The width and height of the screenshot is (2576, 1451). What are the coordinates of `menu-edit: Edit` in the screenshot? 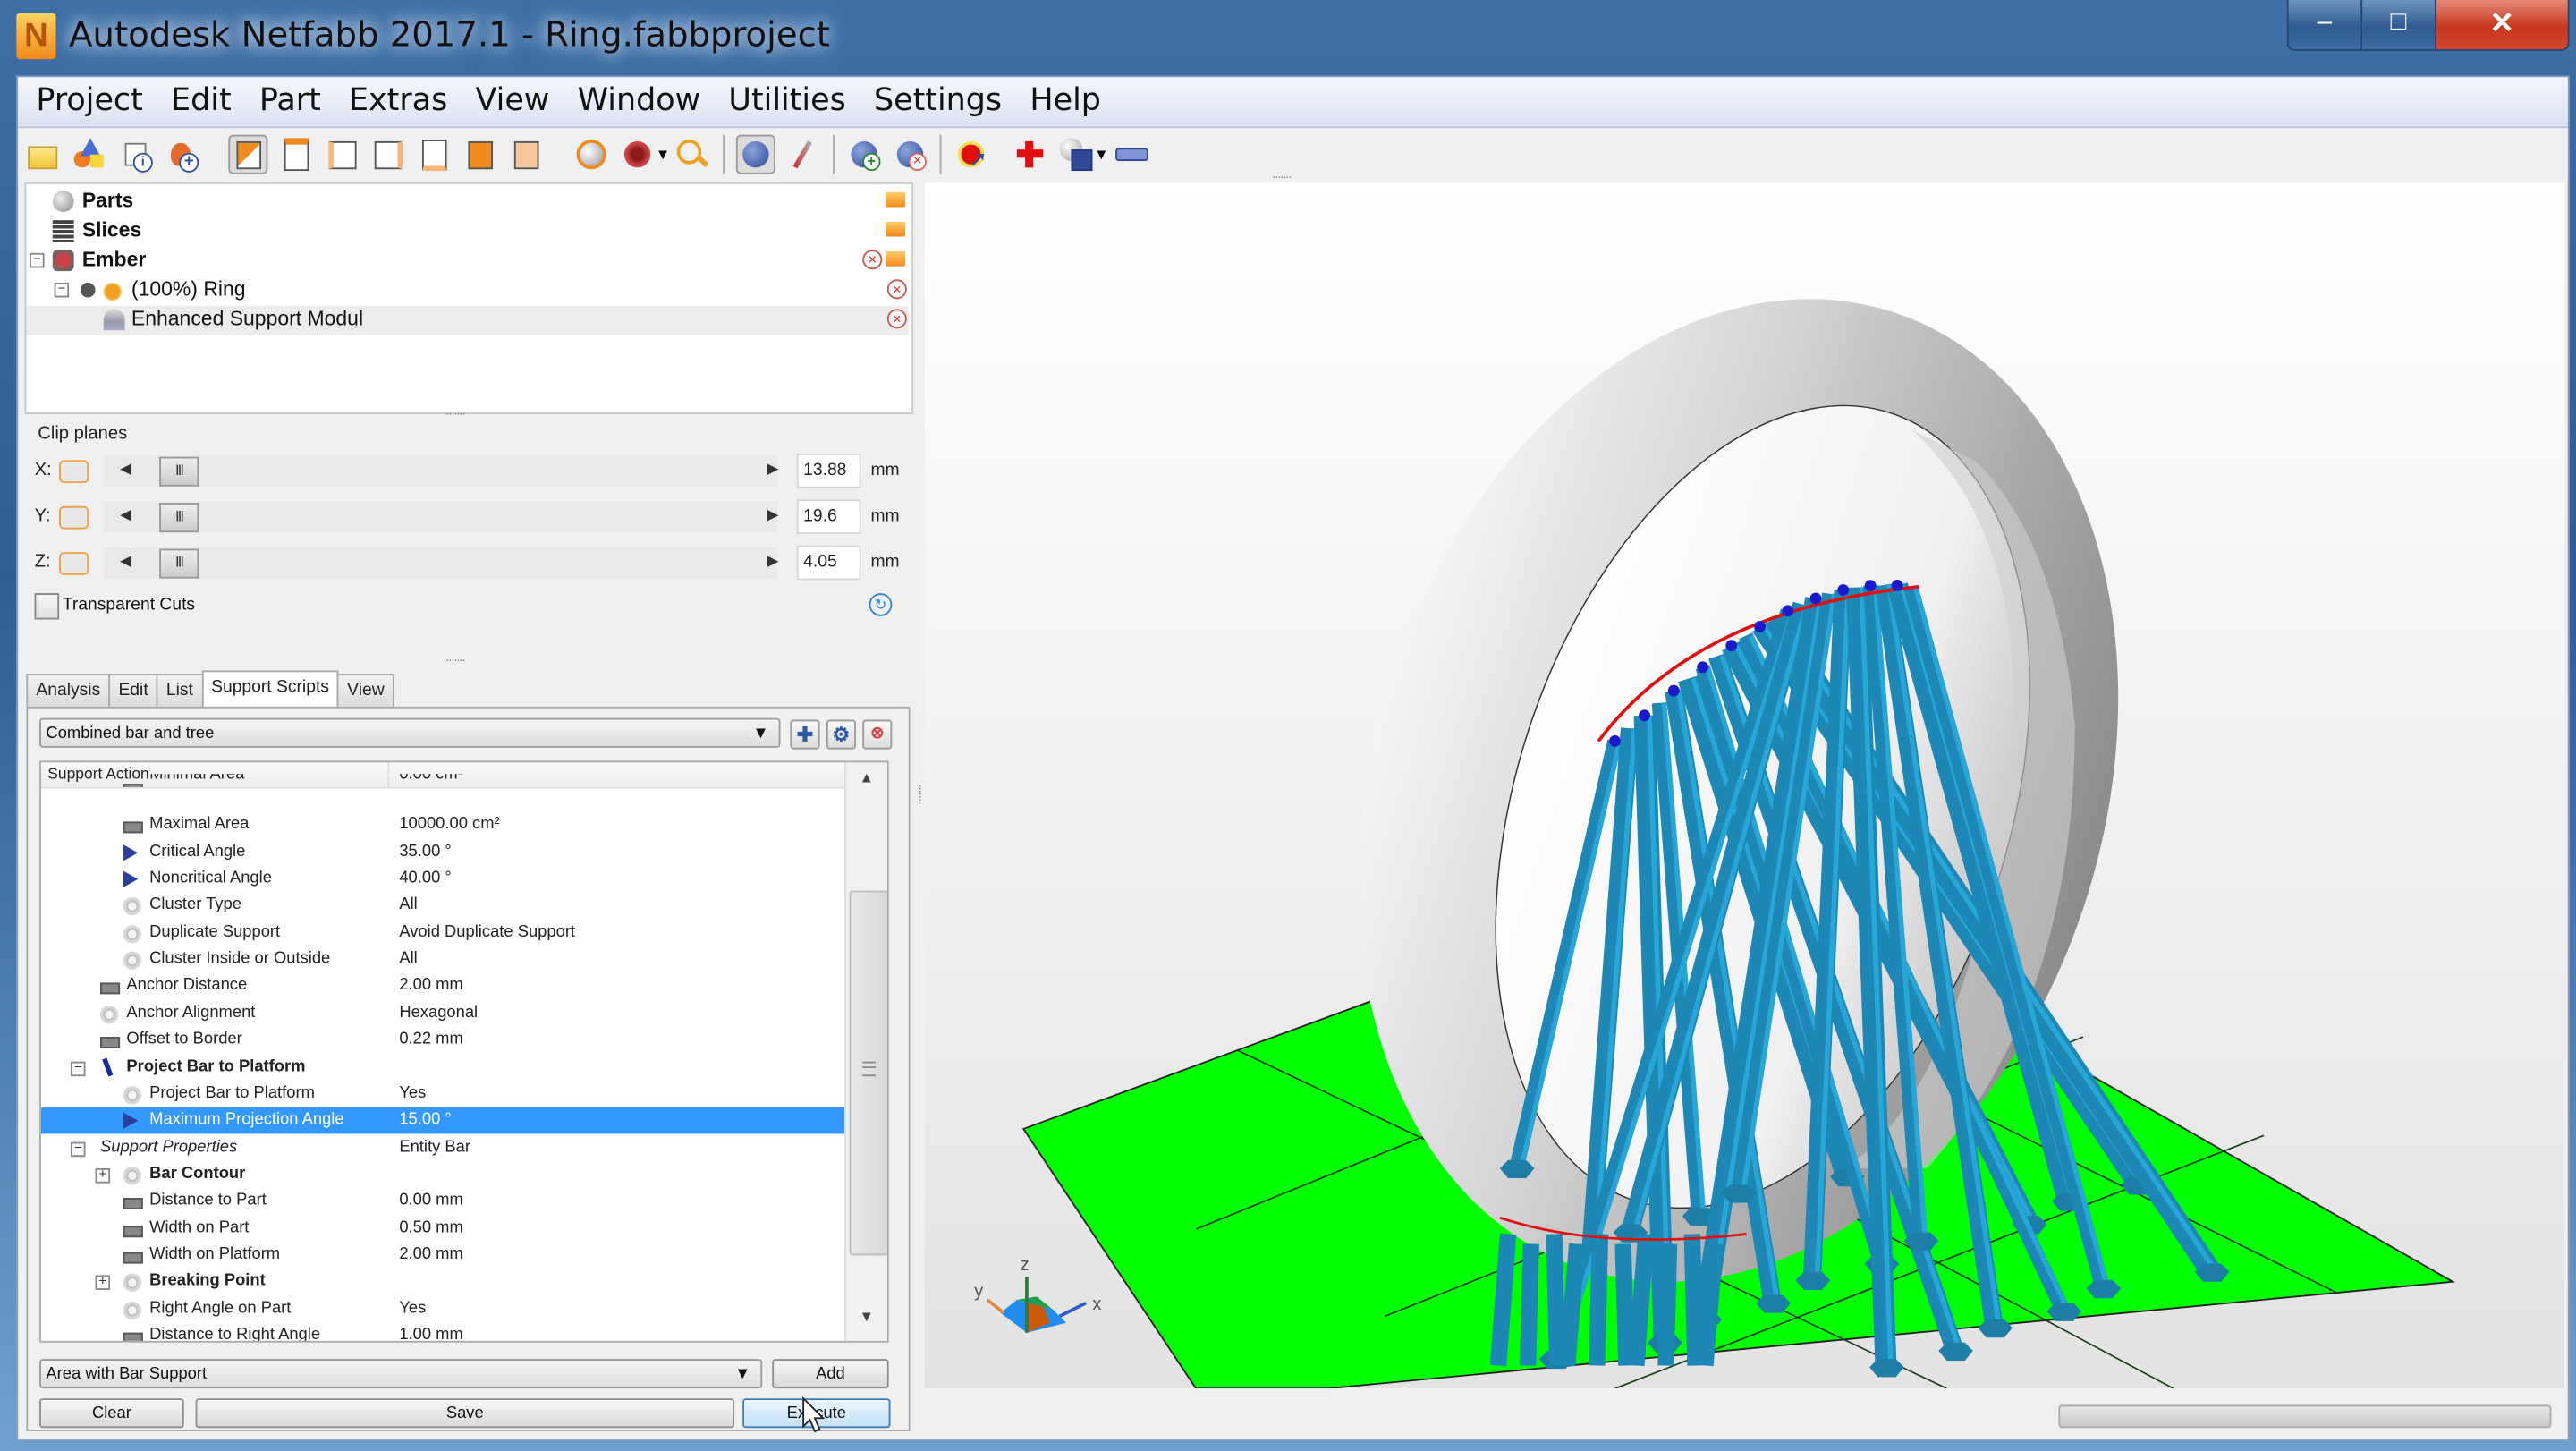 It's located at (201, 101).